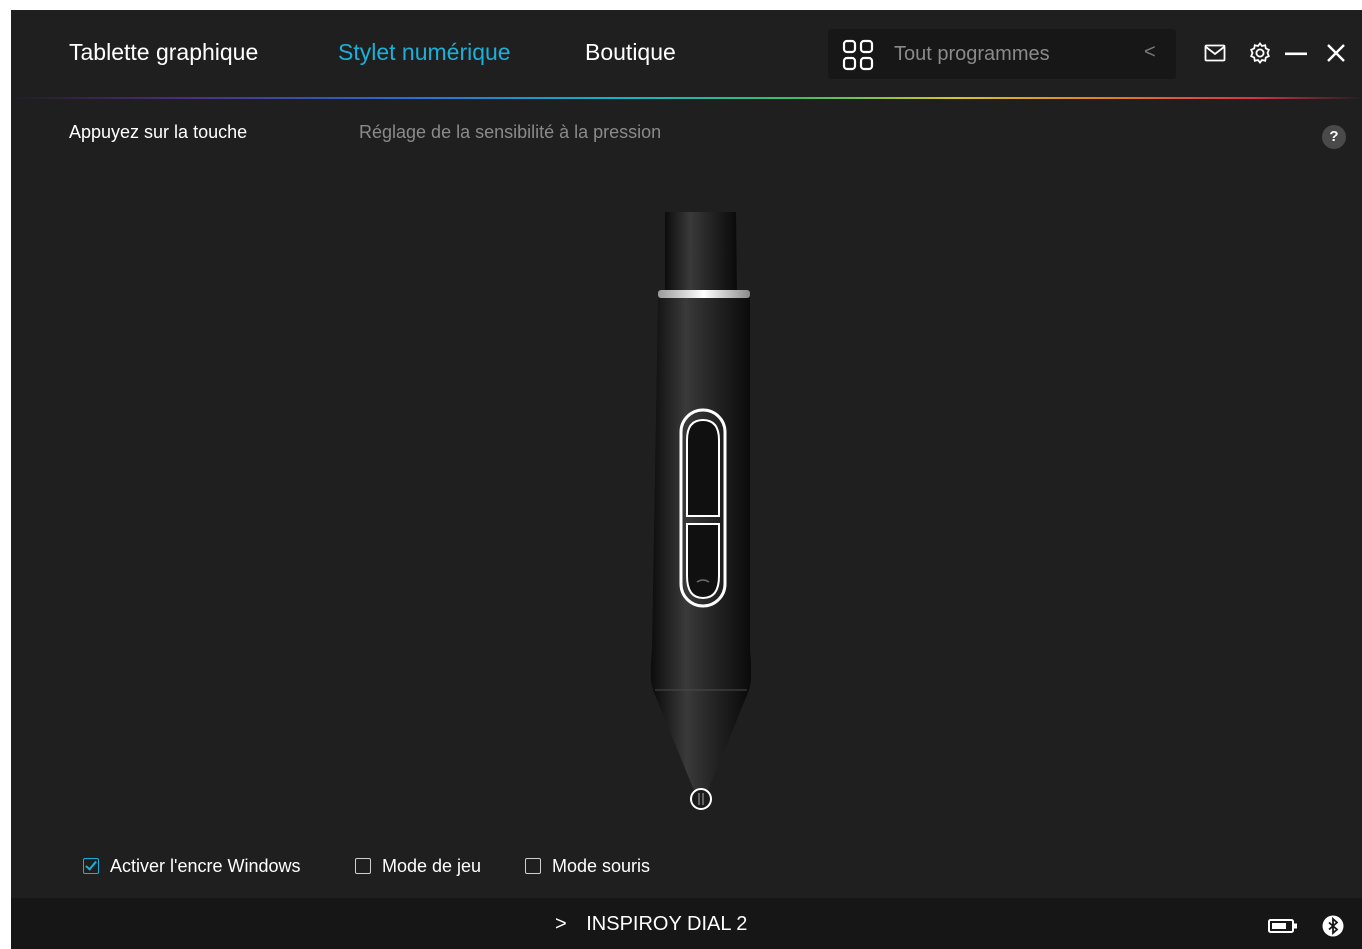 The width and height of the screenshot is (1362, 949). What do you see at coordinates (424, 52) in the screenshot?
I see `tab-stylet-numerique: Stylet numérique` at bounding box center [424, 52].